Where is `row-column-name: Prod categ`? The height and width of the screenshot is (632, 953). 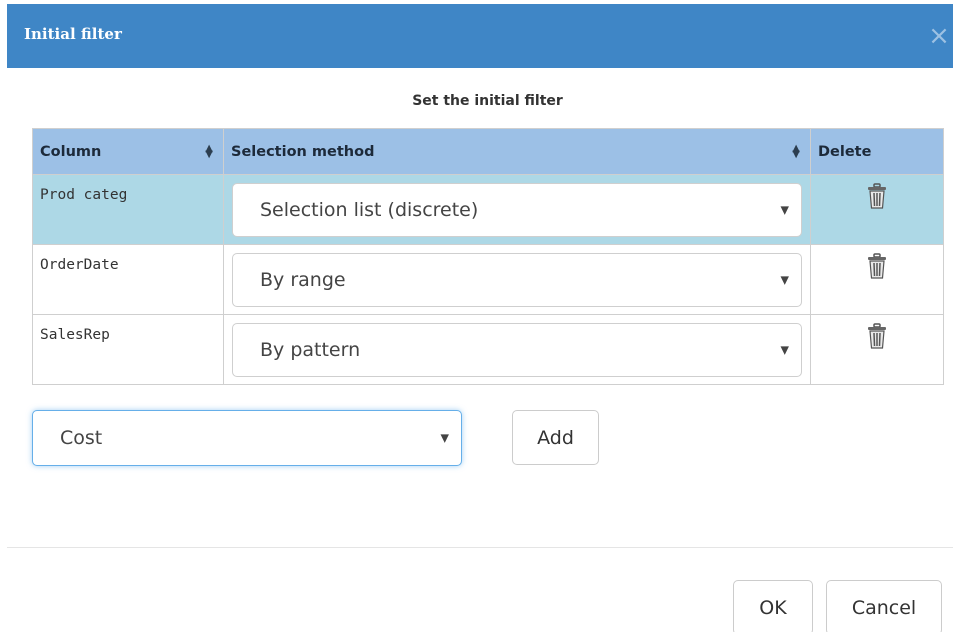
row-column-name: Prod categ is located at coordinates (128, 209).